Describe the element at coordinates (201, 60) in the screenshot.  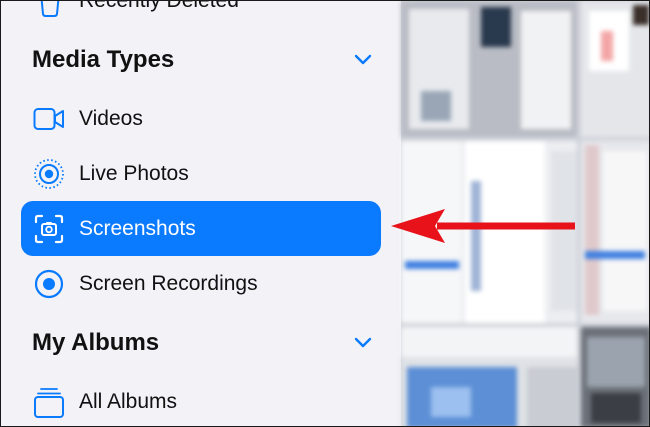
I see `media-types-section-header: Media Types` at that location.